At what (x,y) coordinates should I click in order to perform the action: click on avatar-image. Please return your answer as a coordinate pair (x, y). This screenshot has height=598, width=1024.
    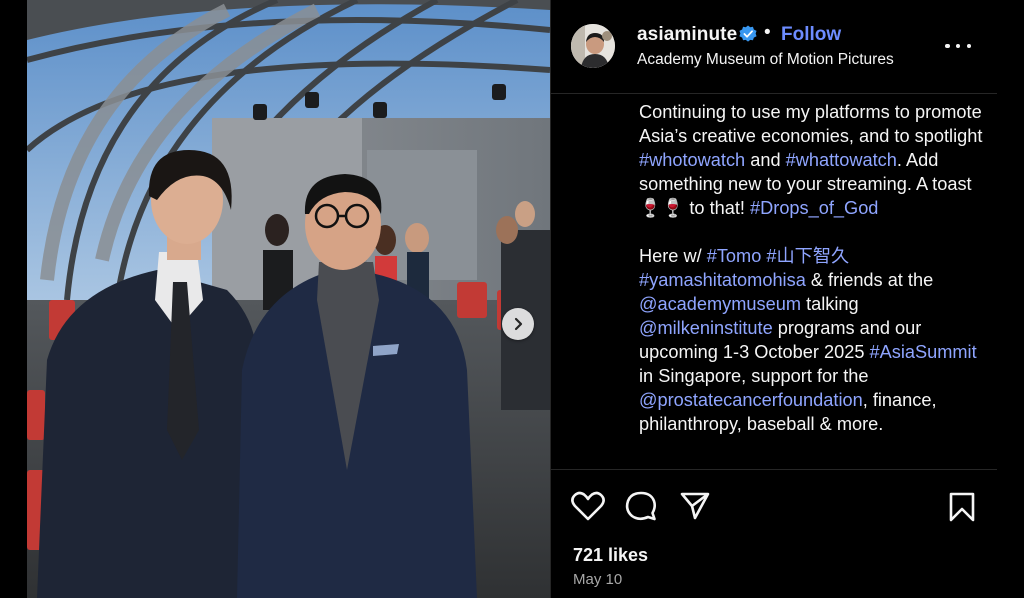
    Looking at the image, I should click on (593, 46).